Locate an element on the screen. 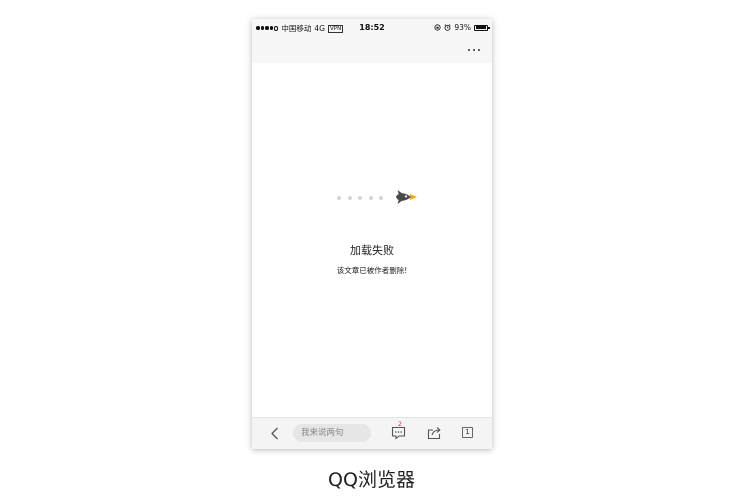 The height and width of the screenshot is (504, 743). status-bar: 中国移动 4G VPN 18:52 93% is located at coordinates (372, 28).